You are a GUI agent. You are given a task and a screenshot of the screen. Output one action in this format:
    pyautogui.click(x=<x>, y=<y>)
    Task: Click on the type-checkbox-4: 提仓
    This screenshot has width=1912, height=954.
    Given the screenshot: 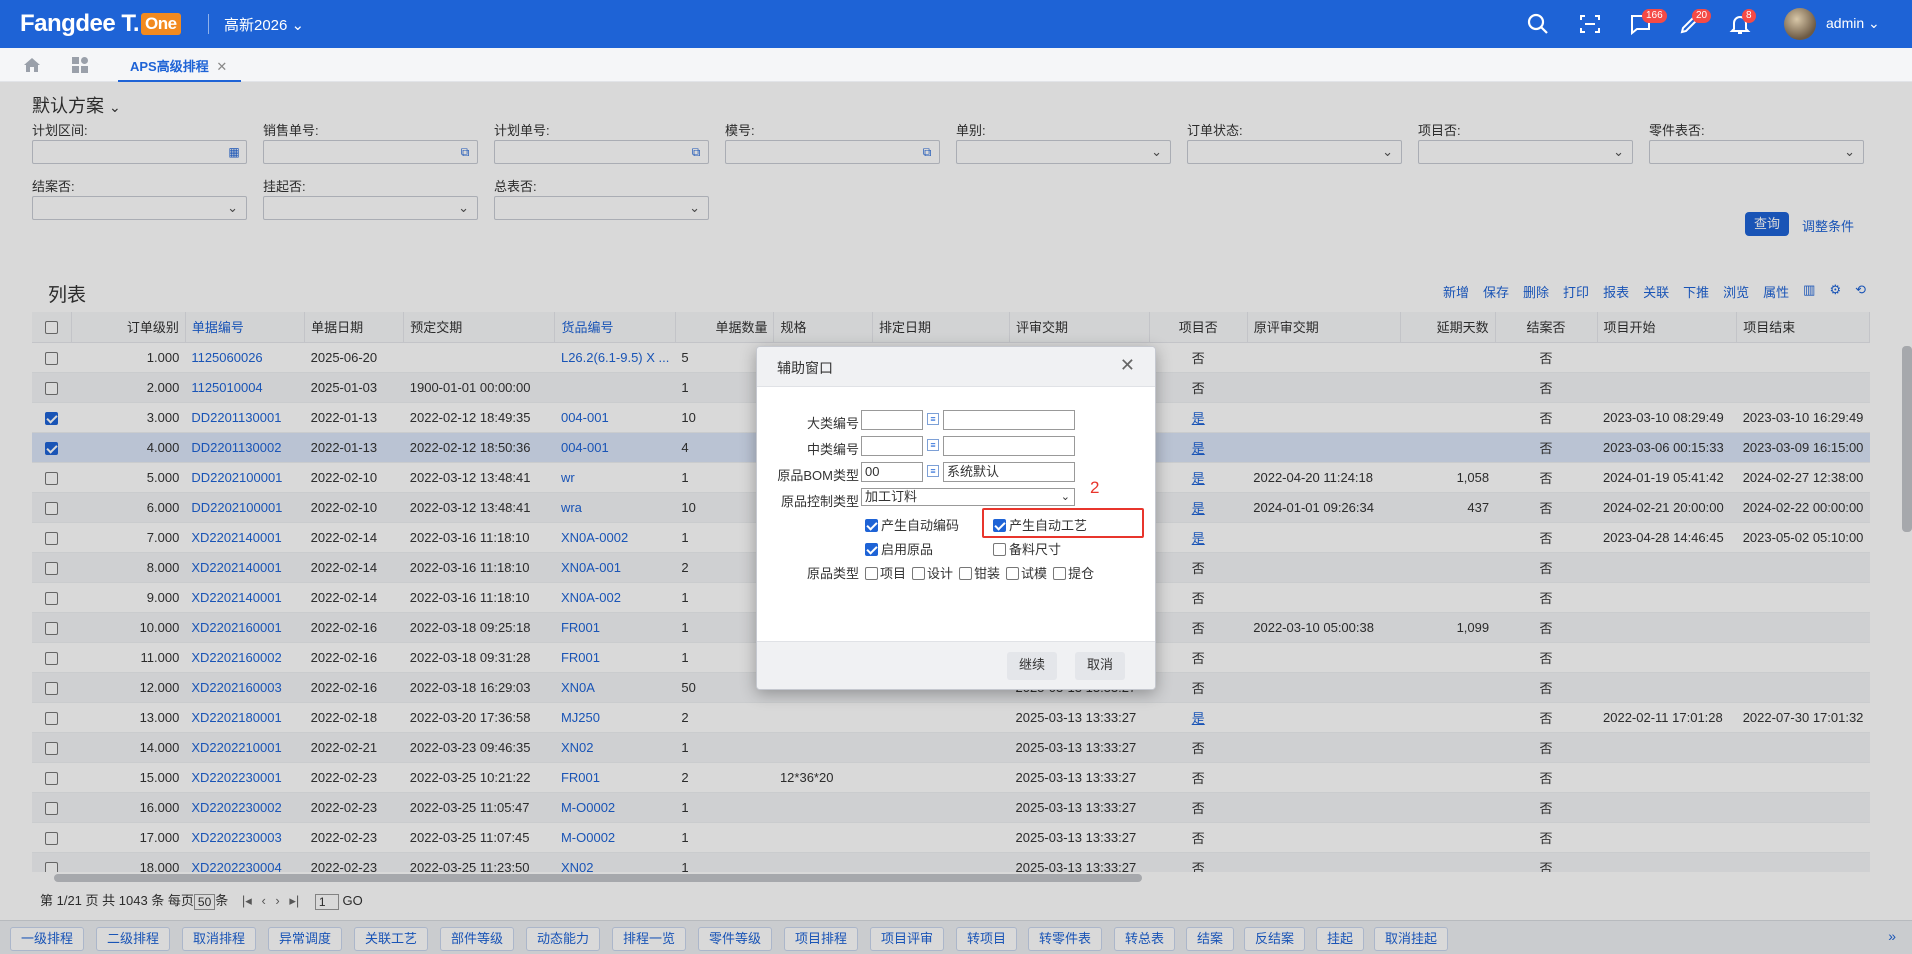 What is the action you would take?
    pyautogui.click(x=1073, y=572)
    